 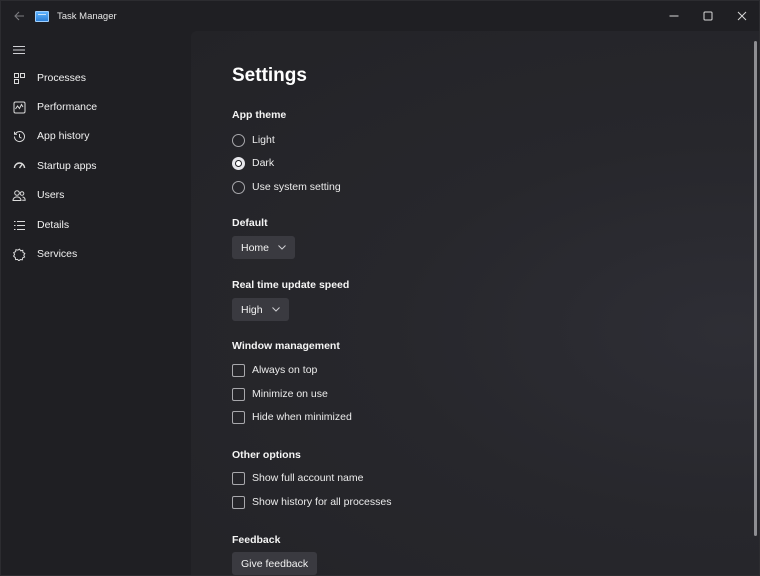 I want to click on startup-icon, so click(x=19, y=166).